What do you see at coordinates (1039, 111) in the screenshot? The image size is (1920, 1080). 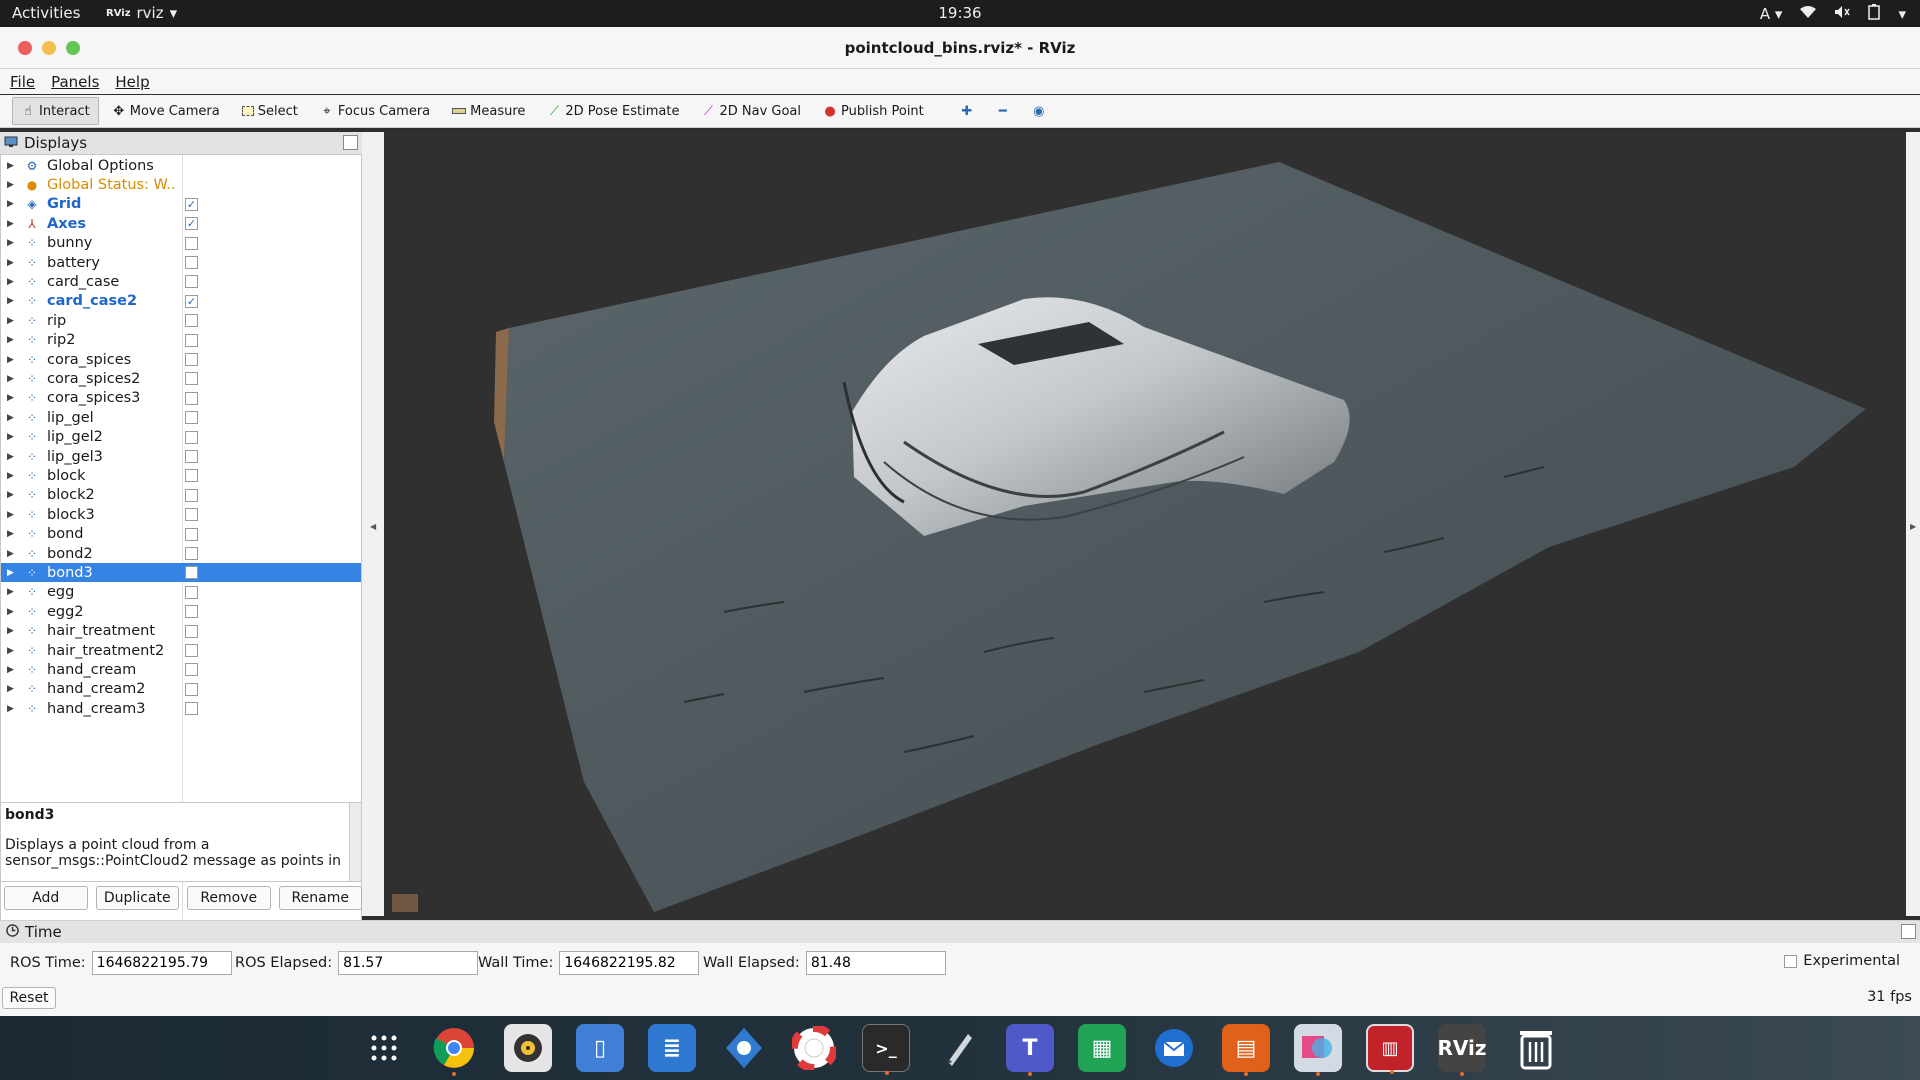 I see `tool-properties-button: ◉` at bounding box center [1039, 111].